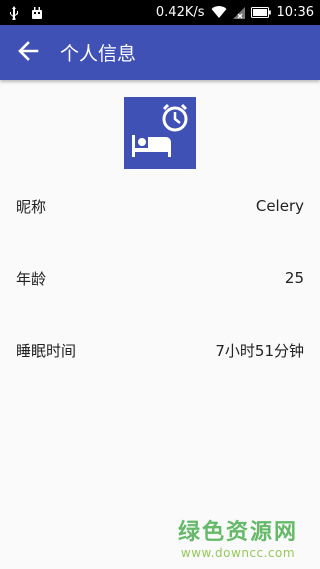 The image size is (320, 569). Describe the element at coordinates (260, 12) in the screenshot. I see `battery-icon` at that location.